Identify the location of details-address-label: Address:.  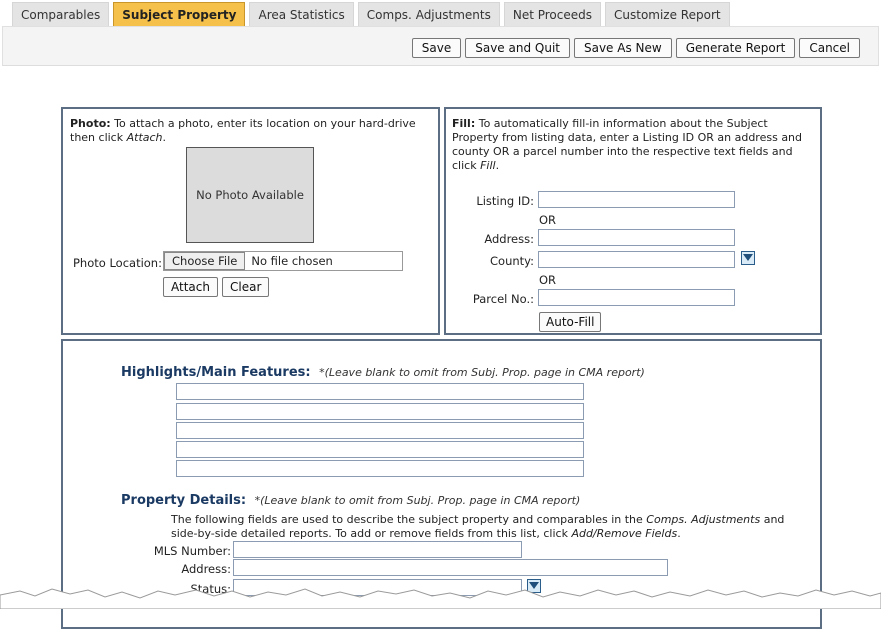
(206, 569).